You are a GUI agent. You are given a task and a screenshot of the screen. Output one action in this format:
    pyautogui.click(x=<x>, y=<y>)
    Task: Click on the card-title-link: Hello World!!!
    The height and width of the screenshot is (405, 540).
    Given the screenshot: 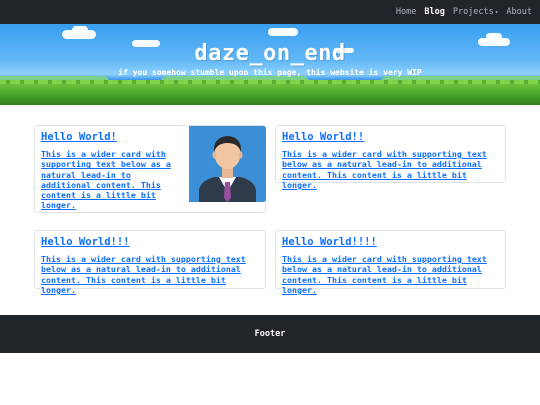 What is the action you would take?
    pyautogui.click(x=151, y=242)
    